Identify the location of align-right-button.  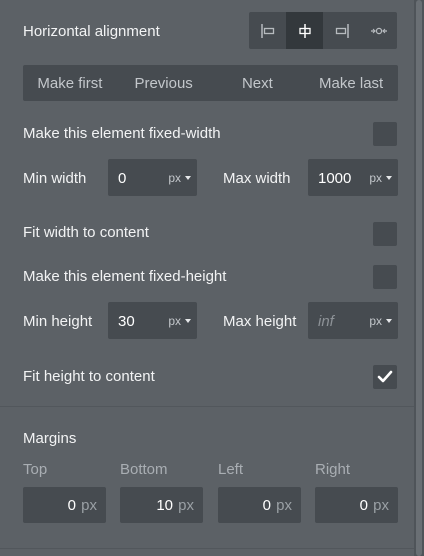
(341, 30).